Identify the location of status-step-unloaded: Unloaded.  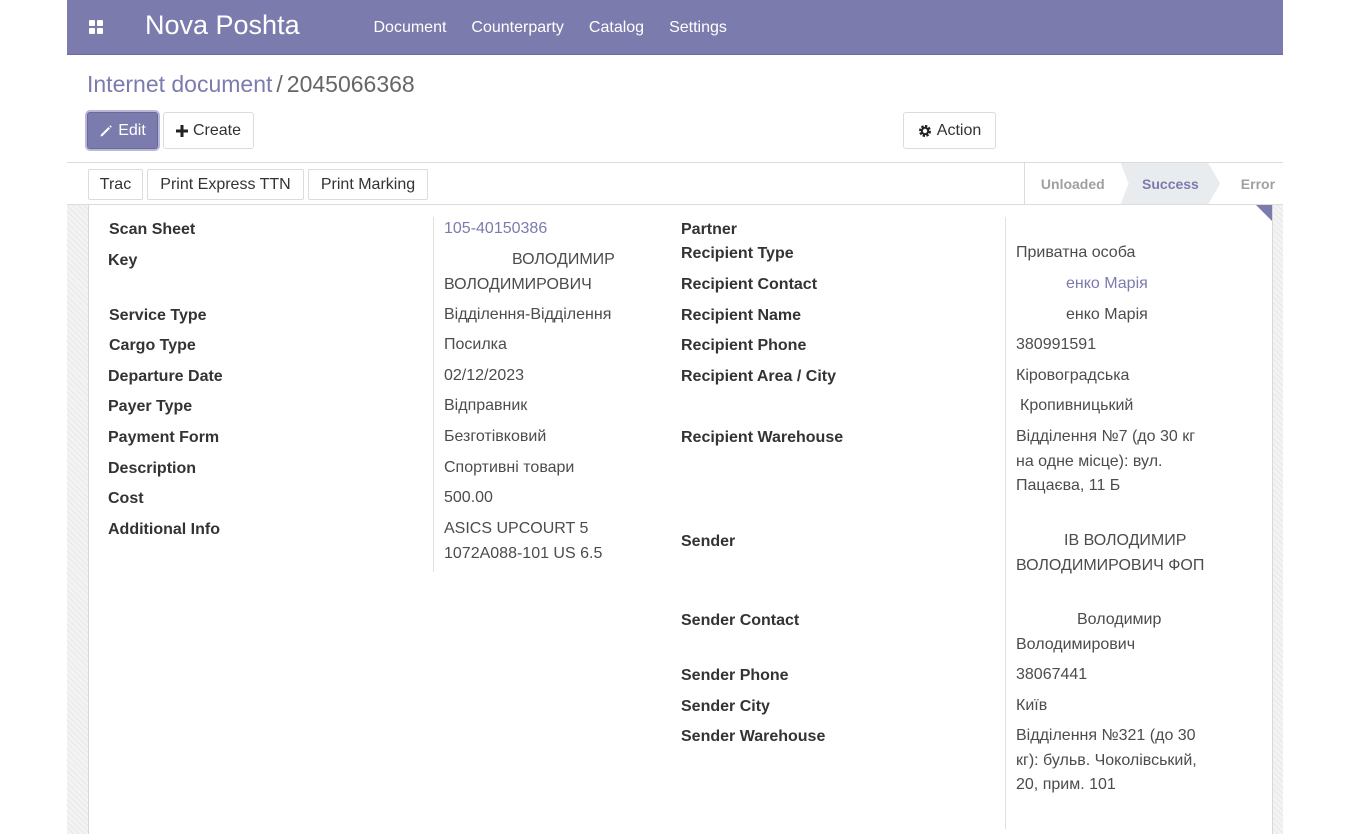
(1073, 183).